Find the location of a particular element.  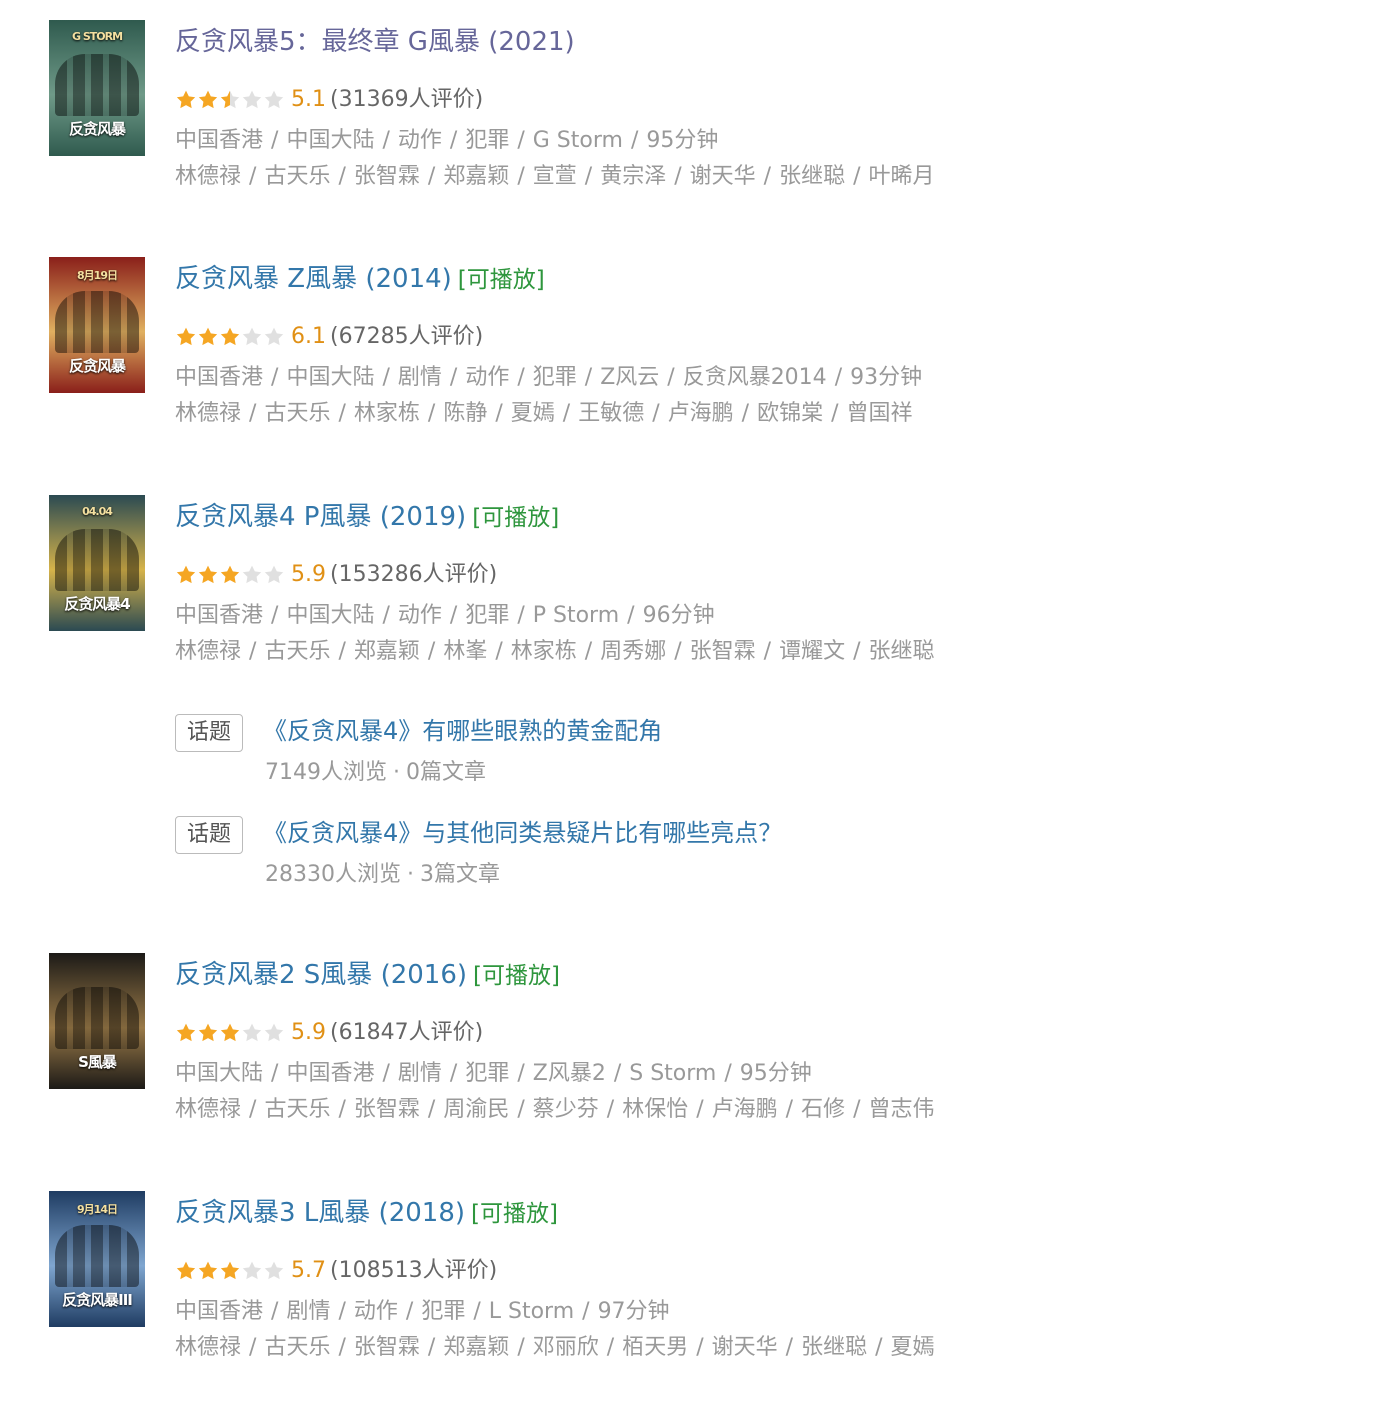

movie-title: 反贪风暴4 P風暴 (2019) is located at coordinates (320, 517).